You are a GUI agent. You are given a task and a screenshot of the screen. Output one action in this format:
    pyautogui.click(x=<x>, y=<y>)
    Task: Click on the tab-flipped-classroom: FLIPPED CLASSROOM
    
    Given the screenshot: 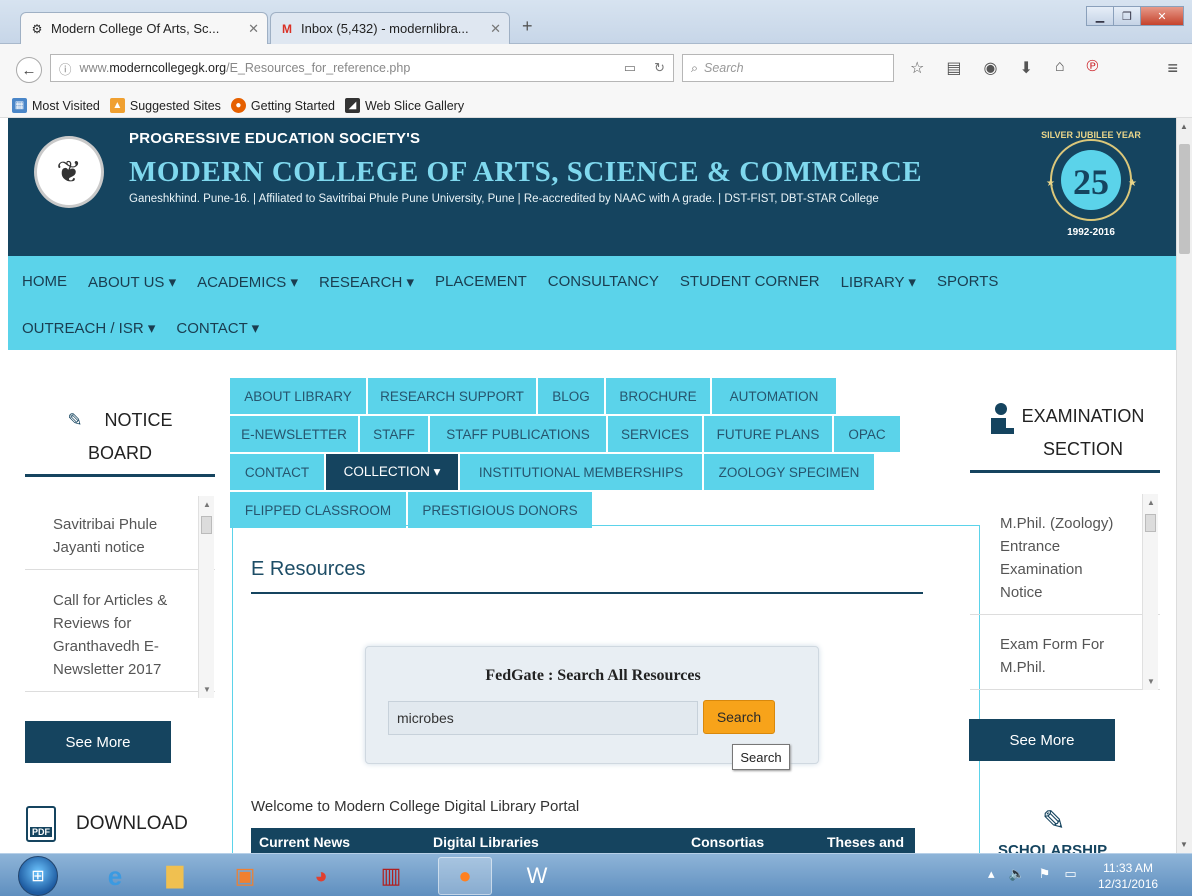 What is the action you would take?
    pyautogui.click(x=319, y=510)
    